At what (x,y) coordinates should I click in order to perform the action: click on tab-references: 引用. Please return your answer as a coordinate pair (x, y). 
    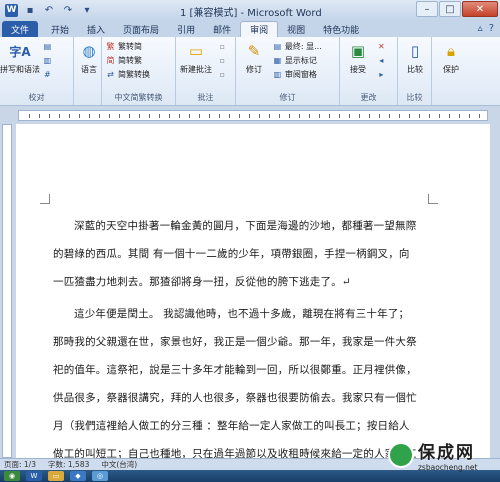
    Looking at the image, I should click on (186, 29).